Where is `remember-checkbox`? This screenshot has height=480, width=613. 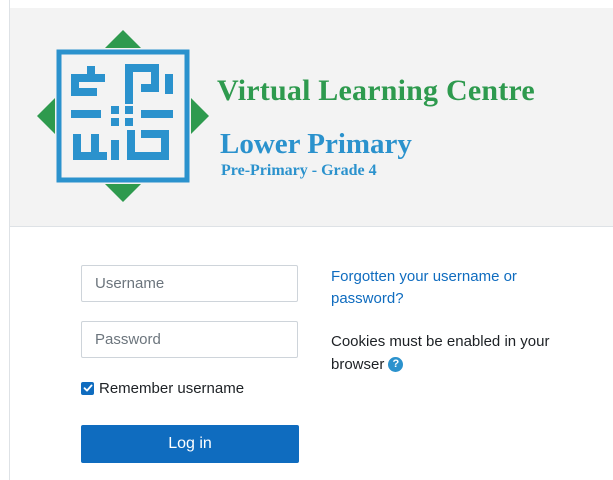
remember-checkbox is located at coordinates (87, 388).